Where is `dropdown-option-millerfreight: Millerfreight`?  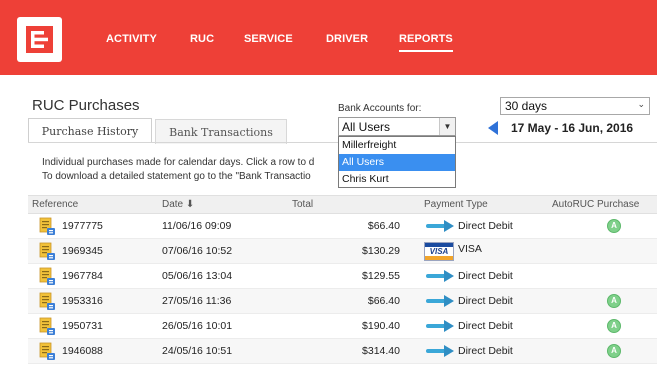 dropdown-option-millerfreight: Millerfreight is located at coordinates (397, 145).